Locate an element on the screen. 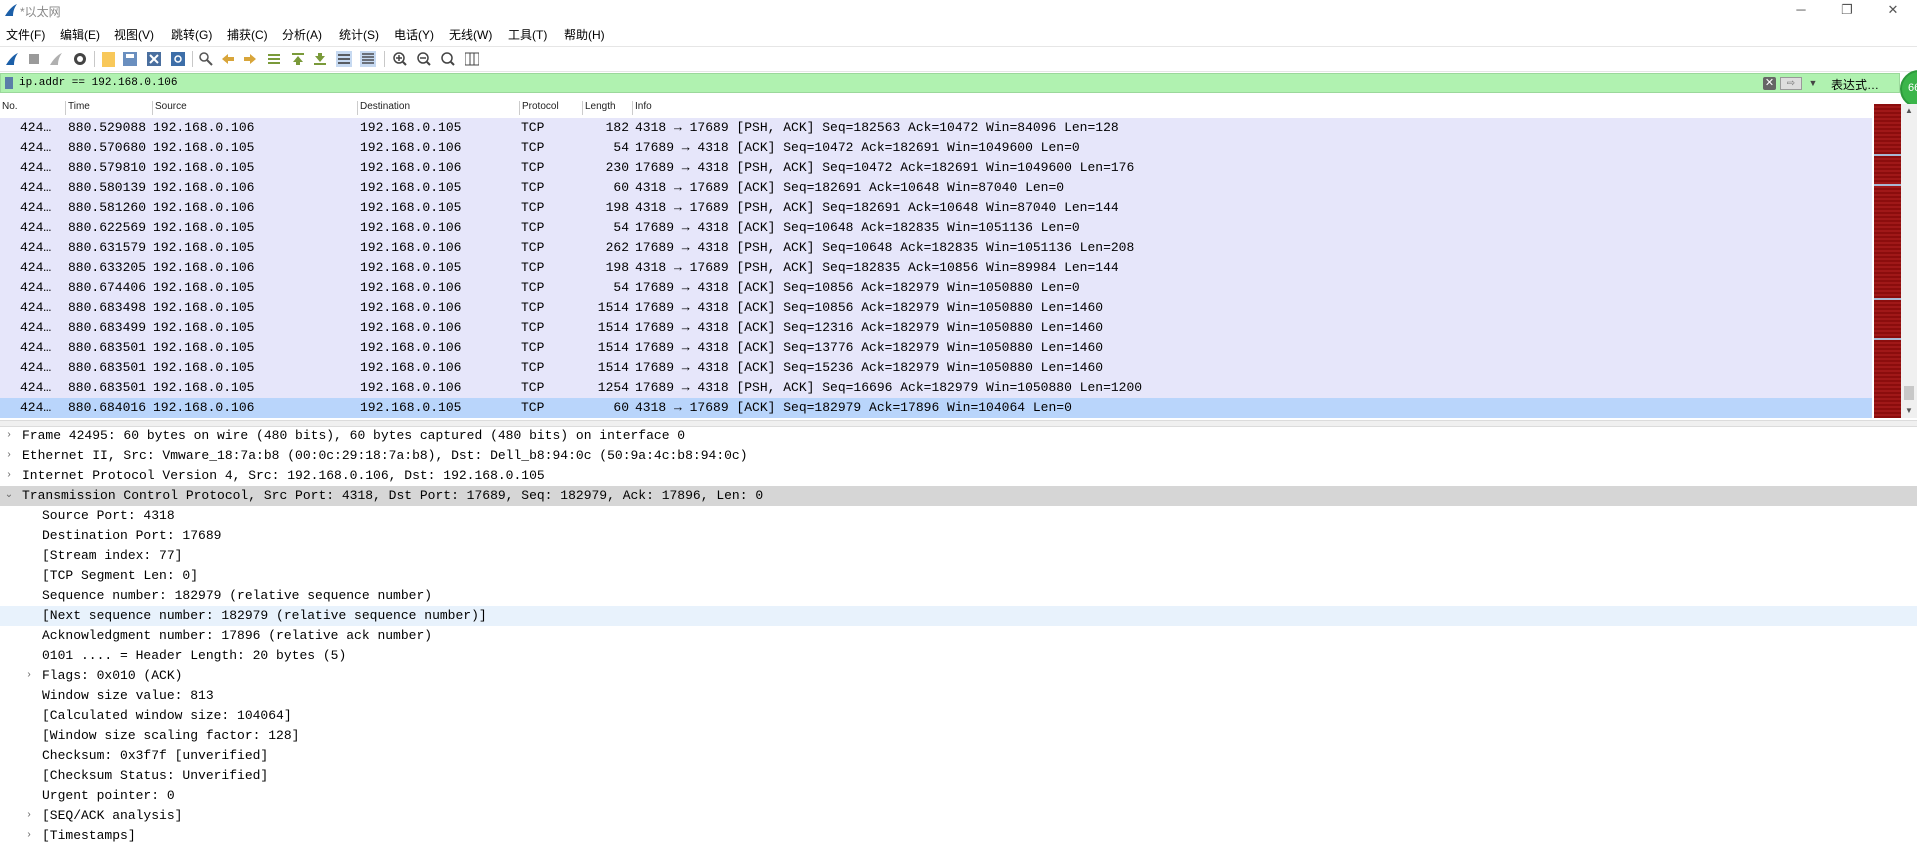 Image resolution: width=1917 pixels, height=864 pixels. zoom-in-icon is located at coordinates (400, 59).